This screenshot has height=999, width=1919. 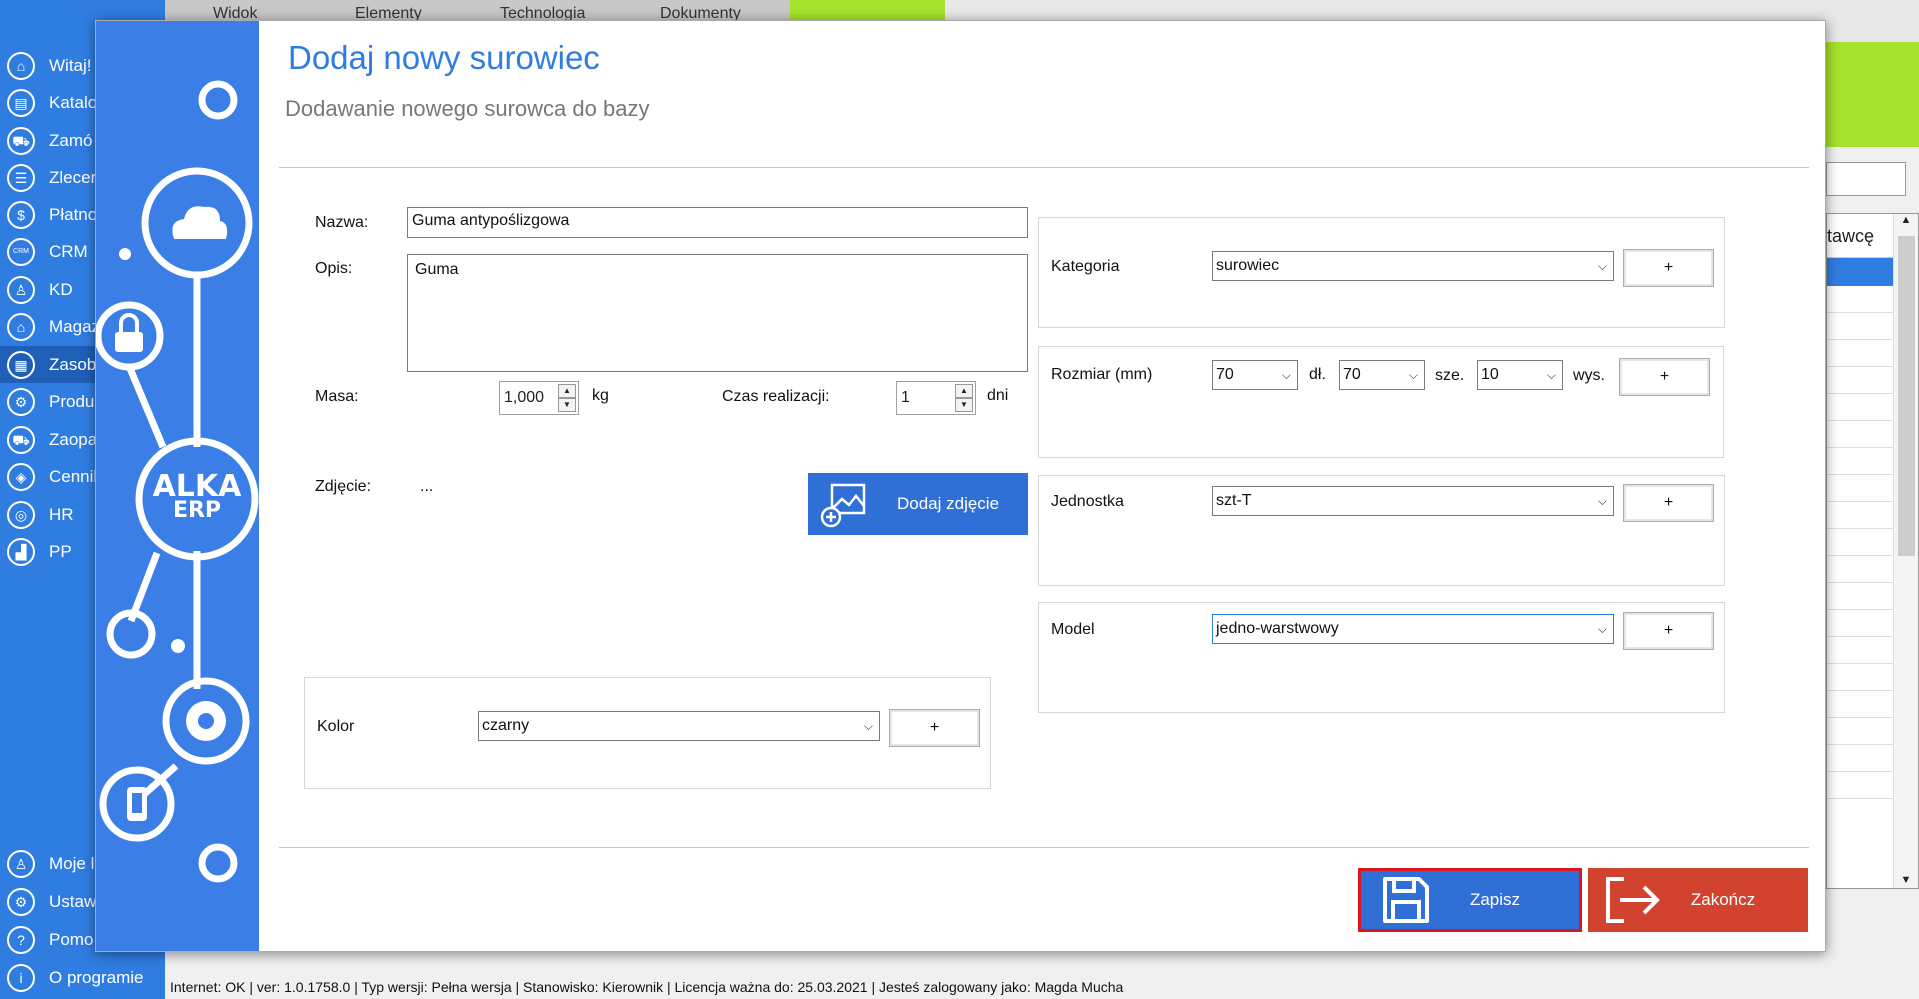 I want to click on czas-spin-arrows: ▲ ▼, so click(x=964, y=398).